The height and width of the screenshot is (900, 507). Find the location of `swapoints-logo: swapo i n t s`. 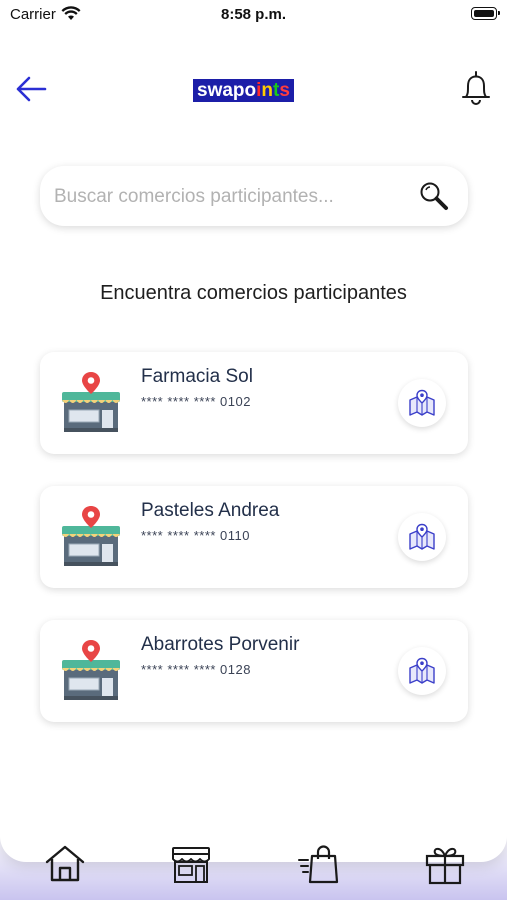

swapoints-logo: swapo i n t s is located at coordinates (243, 90).